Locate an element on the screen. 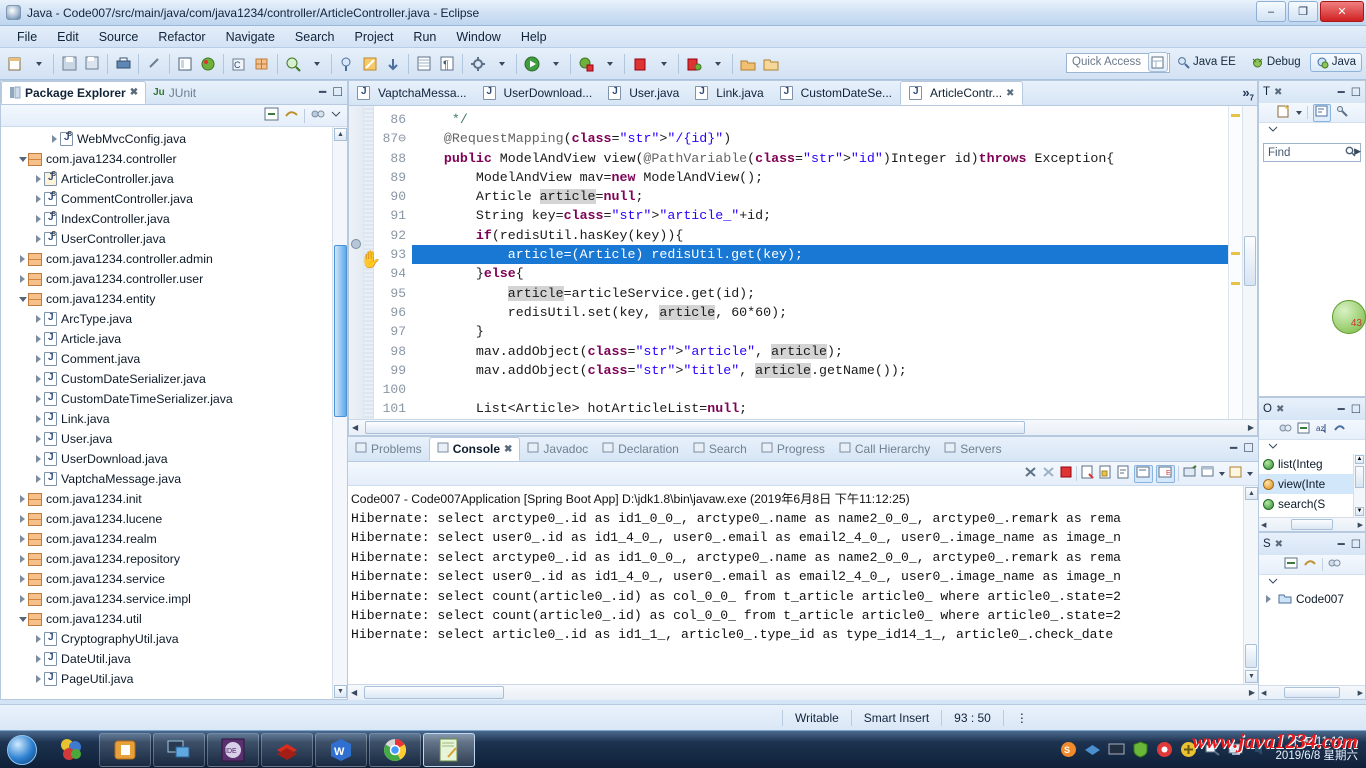 The height and width of the screenshot is (768, 1366). edit-marker-icon is located at coordinates (370, 64).